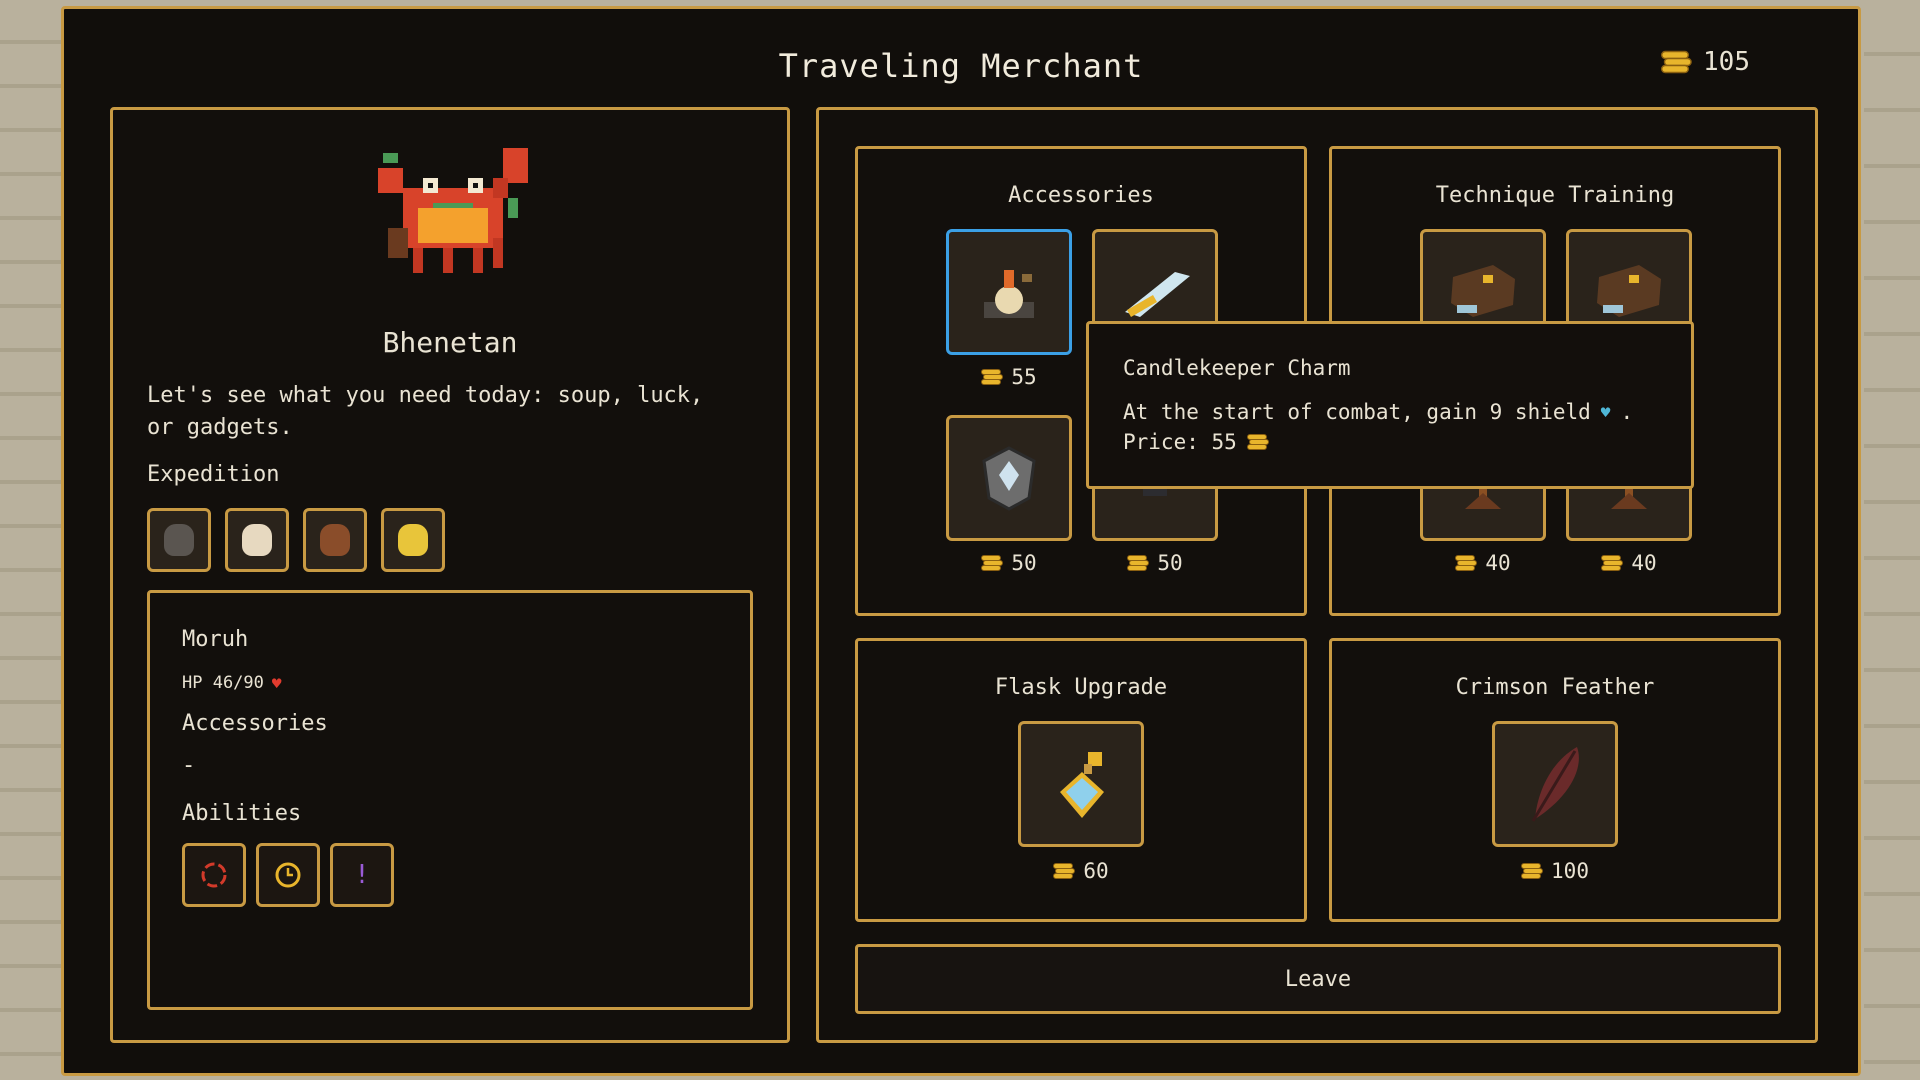  I want to click on crimson-feather-icon, so click(1555, 784).